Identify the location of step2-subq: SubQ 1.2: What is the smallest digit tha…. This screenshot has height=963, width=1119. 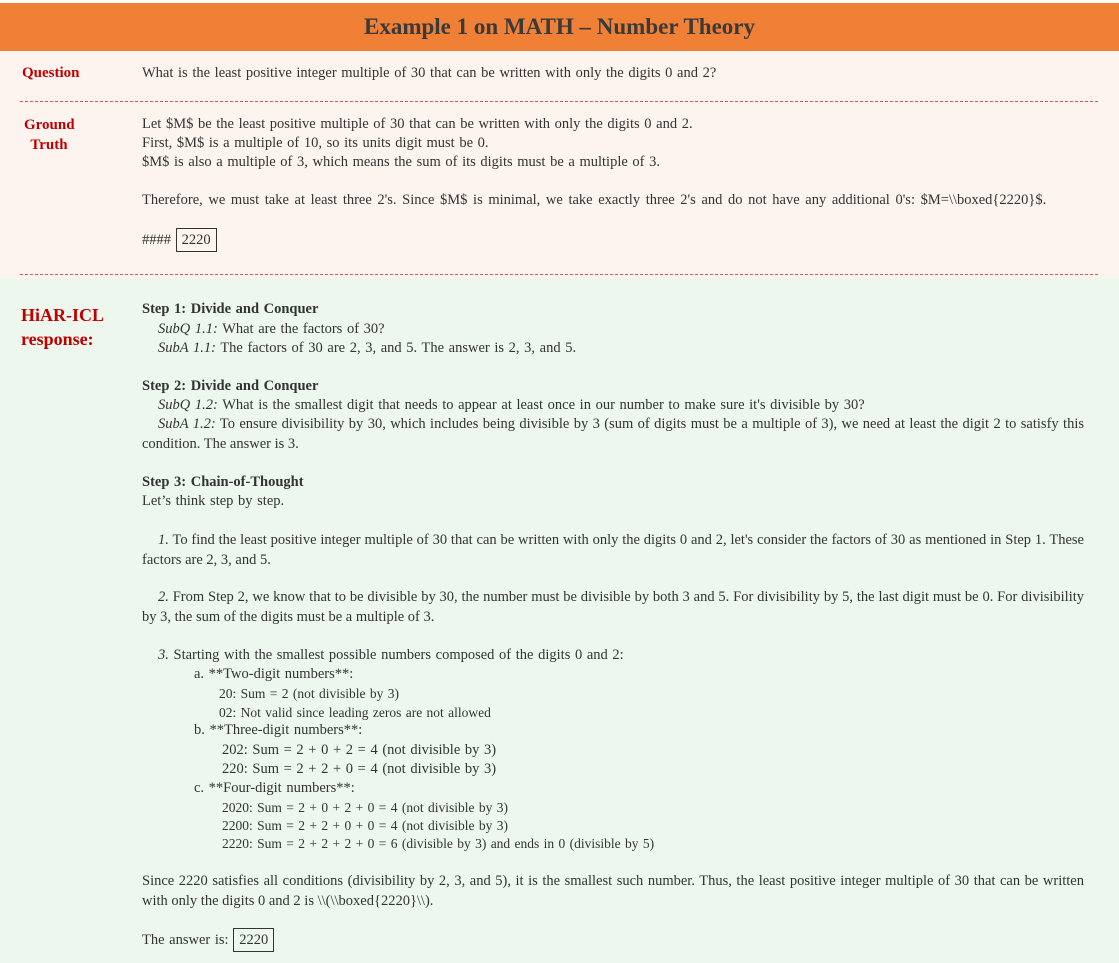
(511, 405).